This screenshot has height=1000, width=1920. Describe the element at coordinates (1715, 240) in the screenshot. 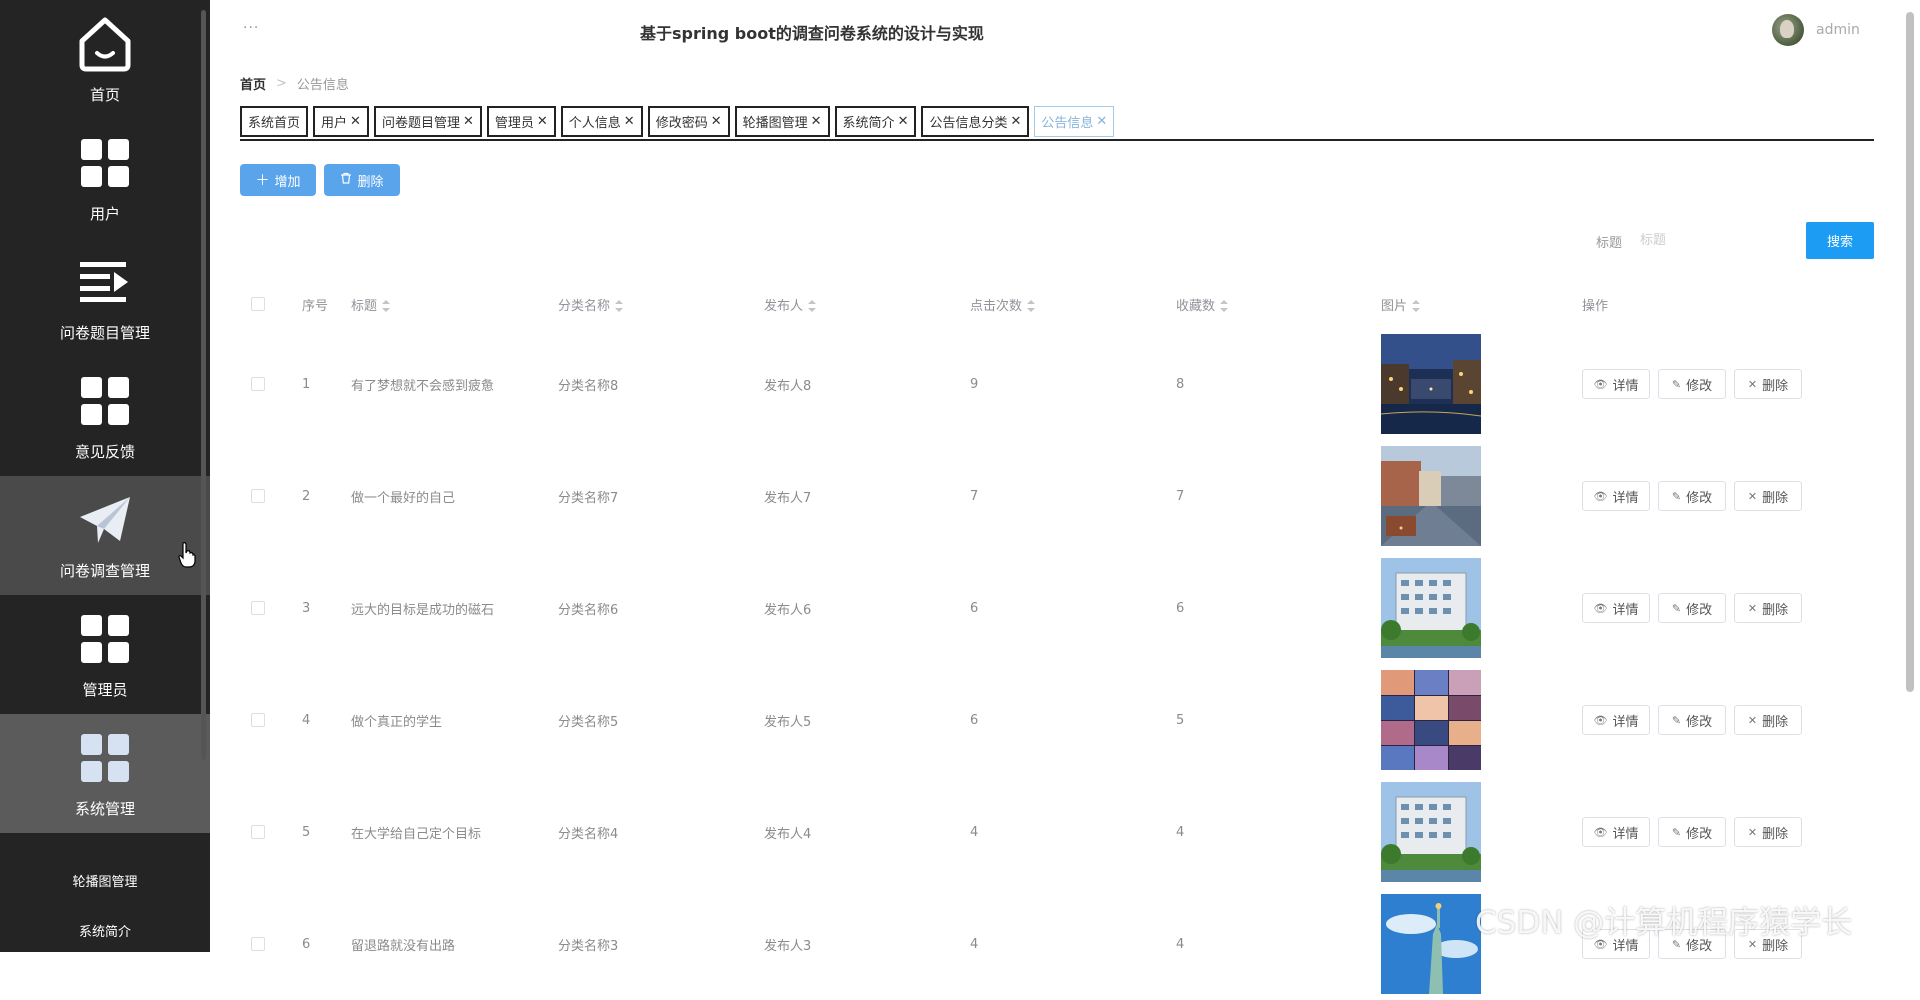

I see `search-input` at that location.